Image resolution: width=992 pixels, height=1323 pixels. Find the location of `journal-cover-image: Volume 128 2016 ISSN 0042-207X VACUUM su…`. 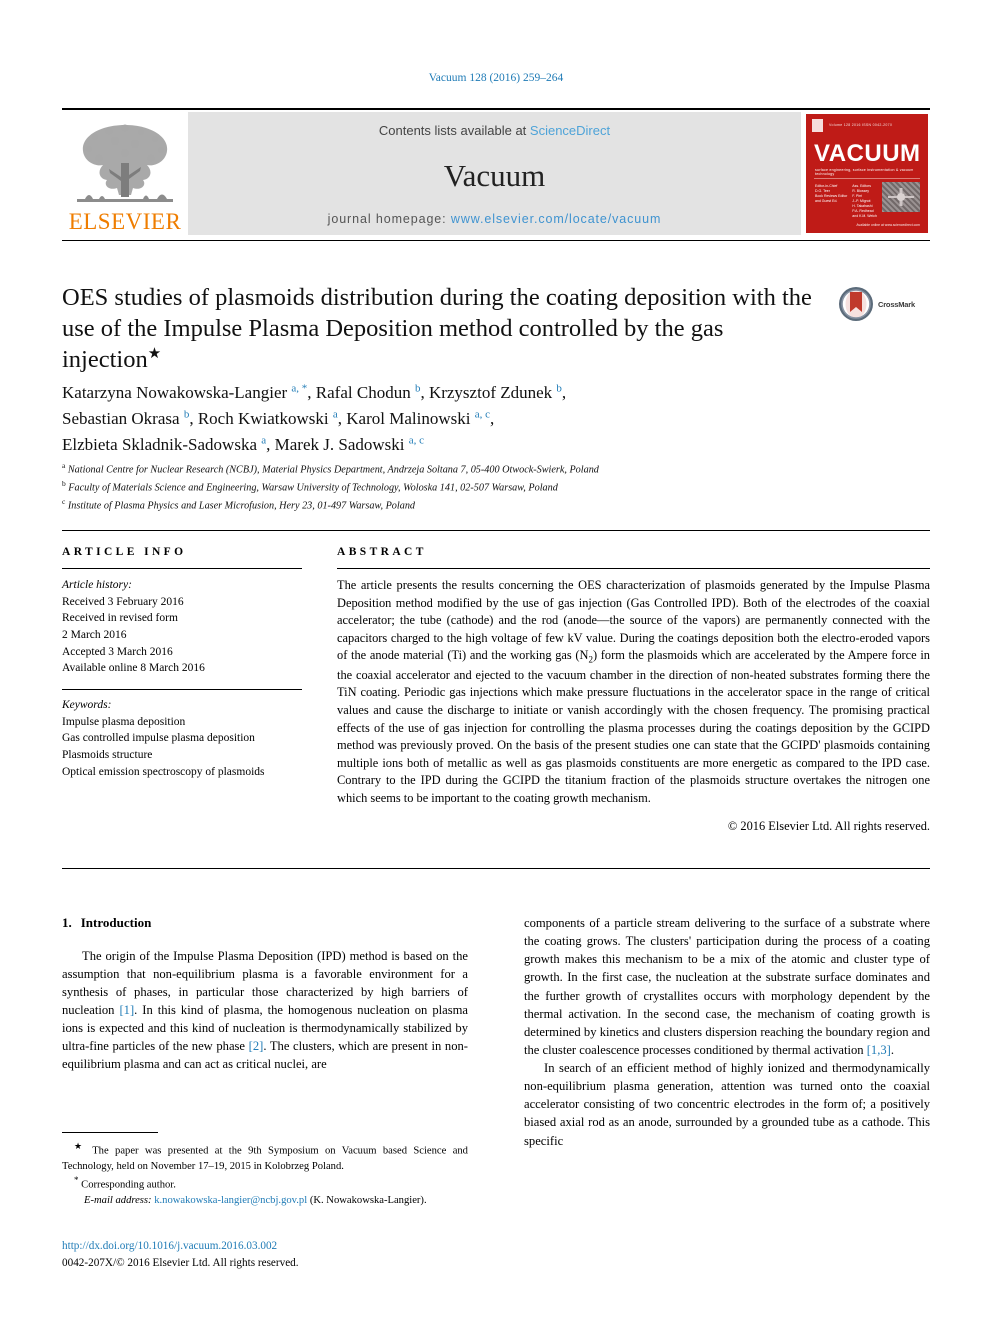

journal-cover-image: Volume 128 2016 ISSN 0042-207X VACUUM su… is located at coordinates (867, 173).